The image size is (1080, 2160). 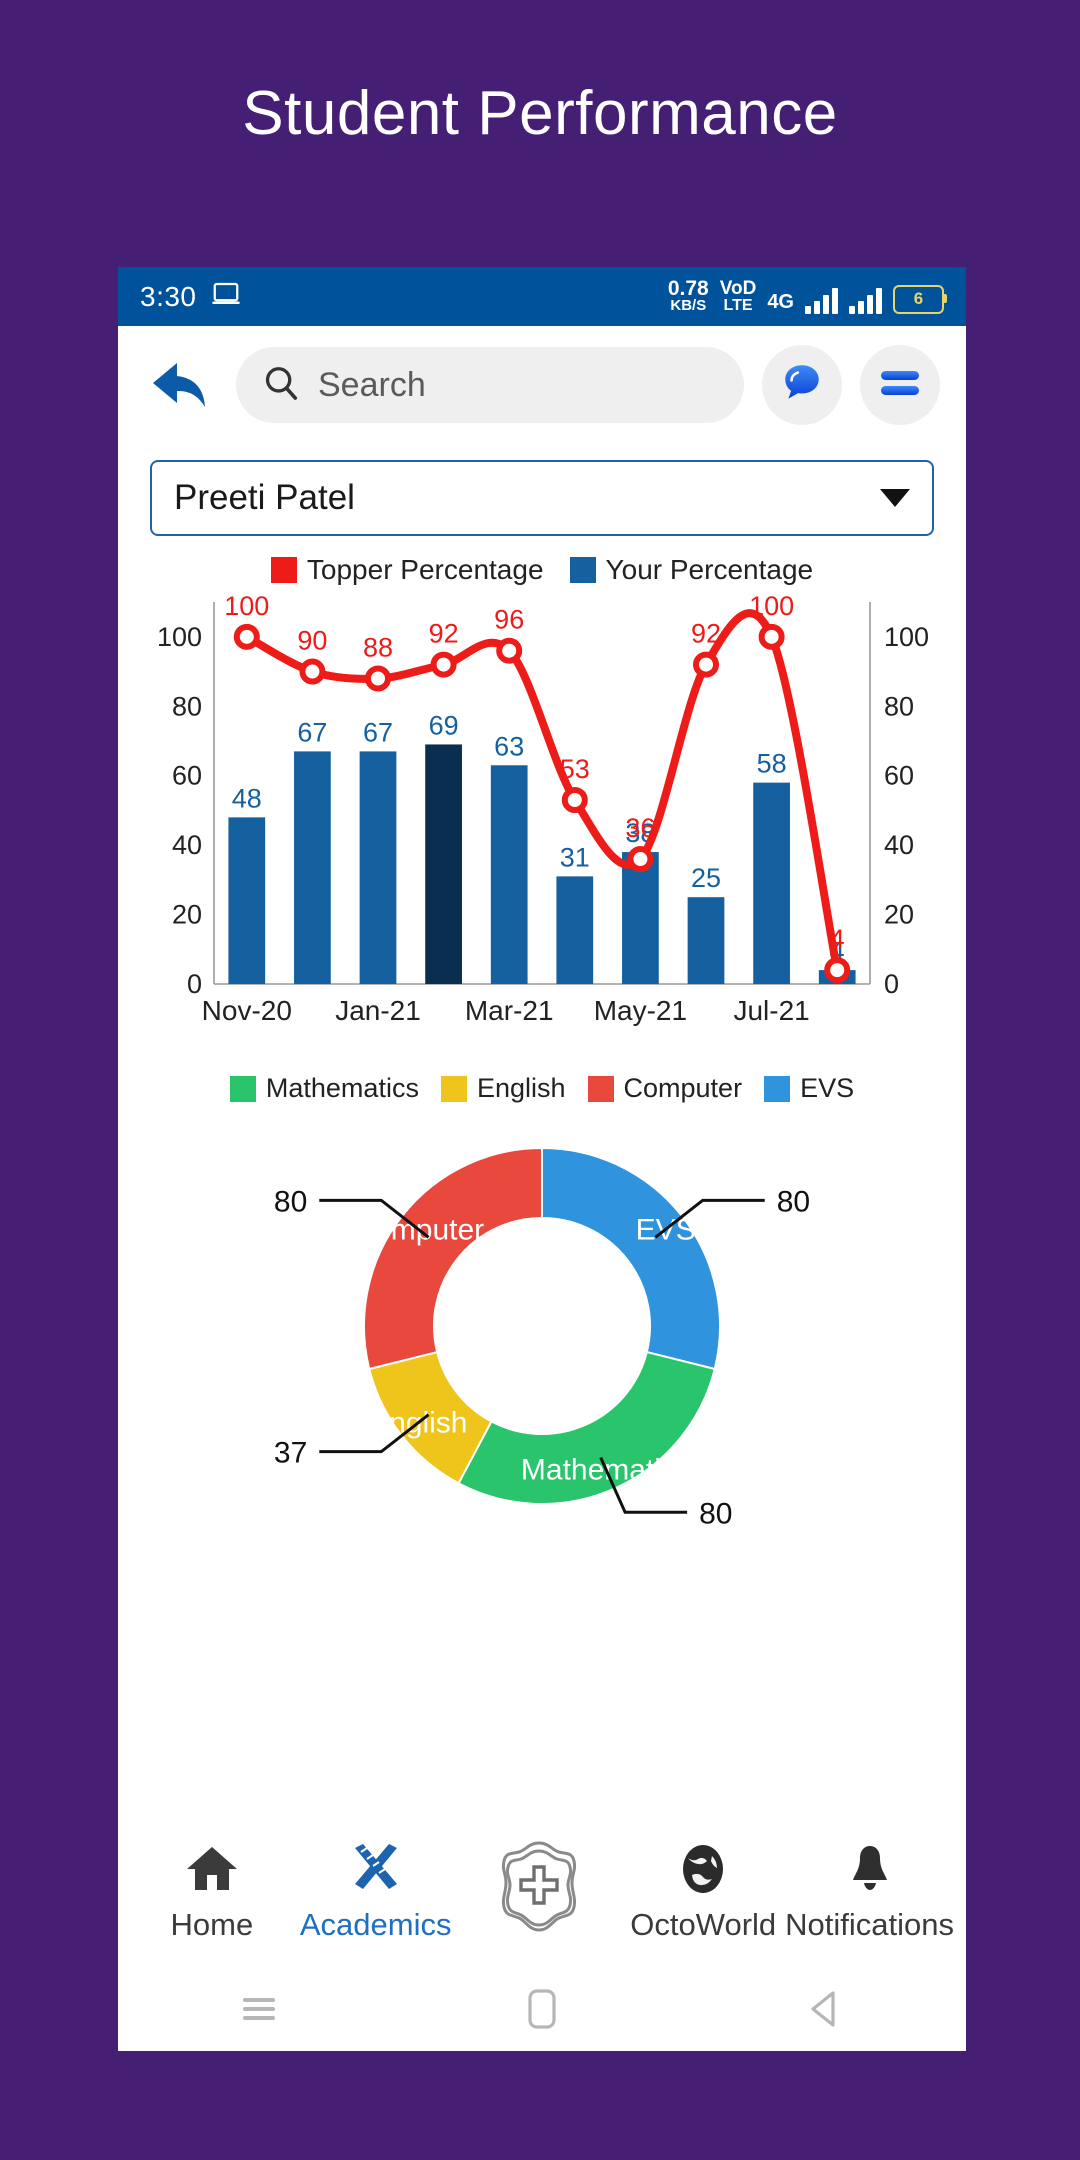 I want to click on volte-line2: LTE, so click(x=738, y=306).